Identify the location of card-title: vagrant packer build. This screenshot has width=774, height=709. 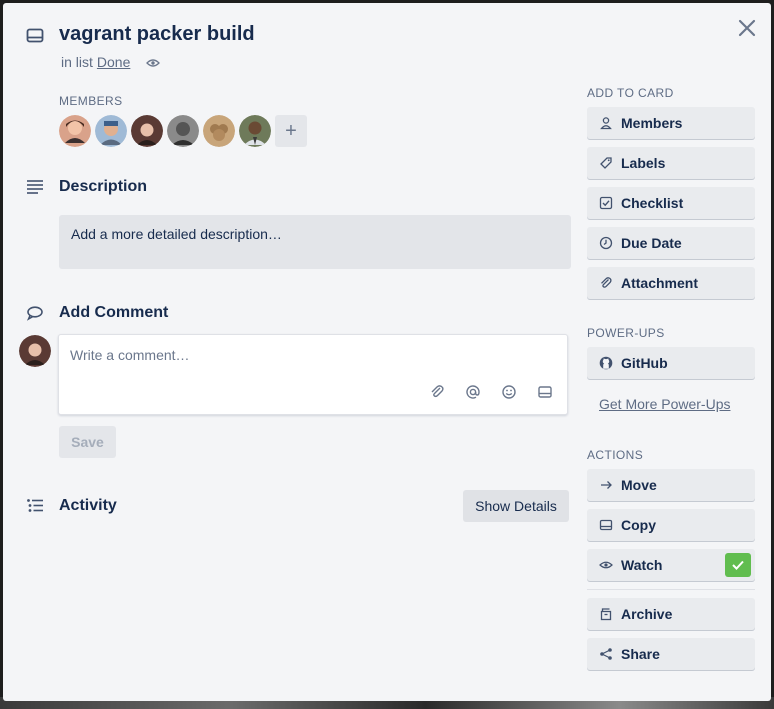
(157, 34).